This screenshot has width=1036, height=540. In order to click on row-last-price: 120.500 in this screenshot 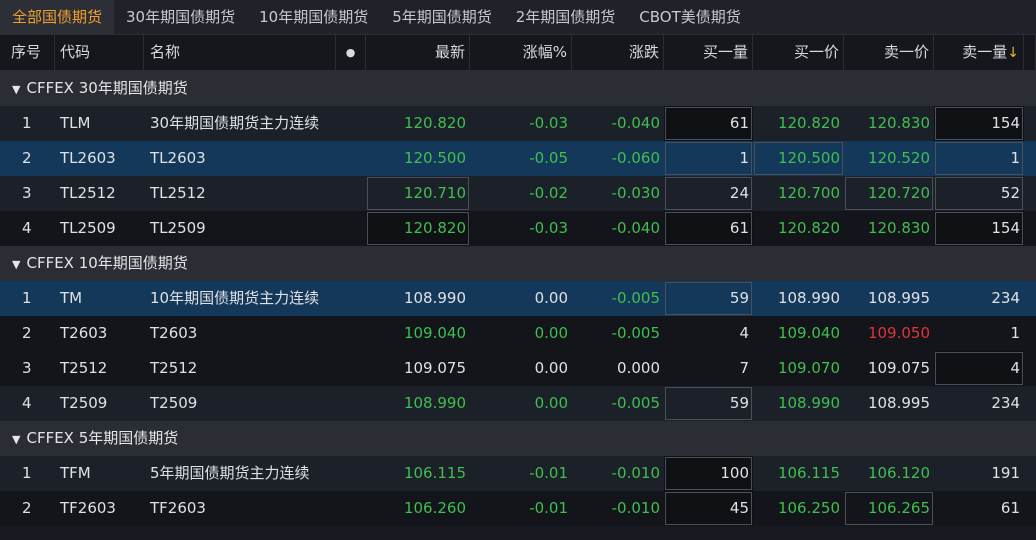, I will do `click(434, 158)`.